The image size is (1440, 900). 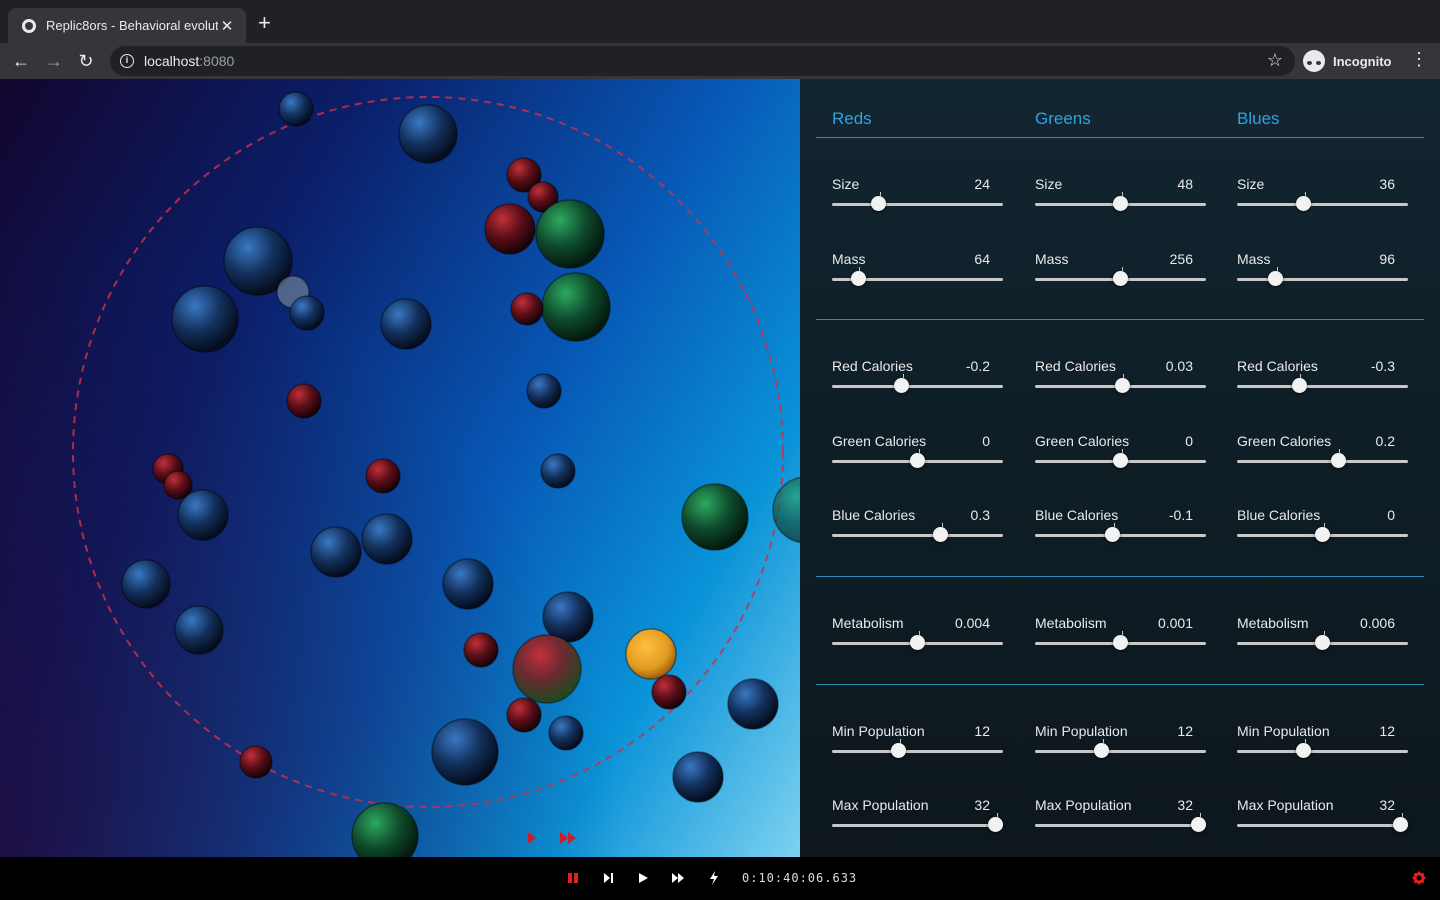 I want to click on blues-green-calories-slider, so click(x=1322, y=461).